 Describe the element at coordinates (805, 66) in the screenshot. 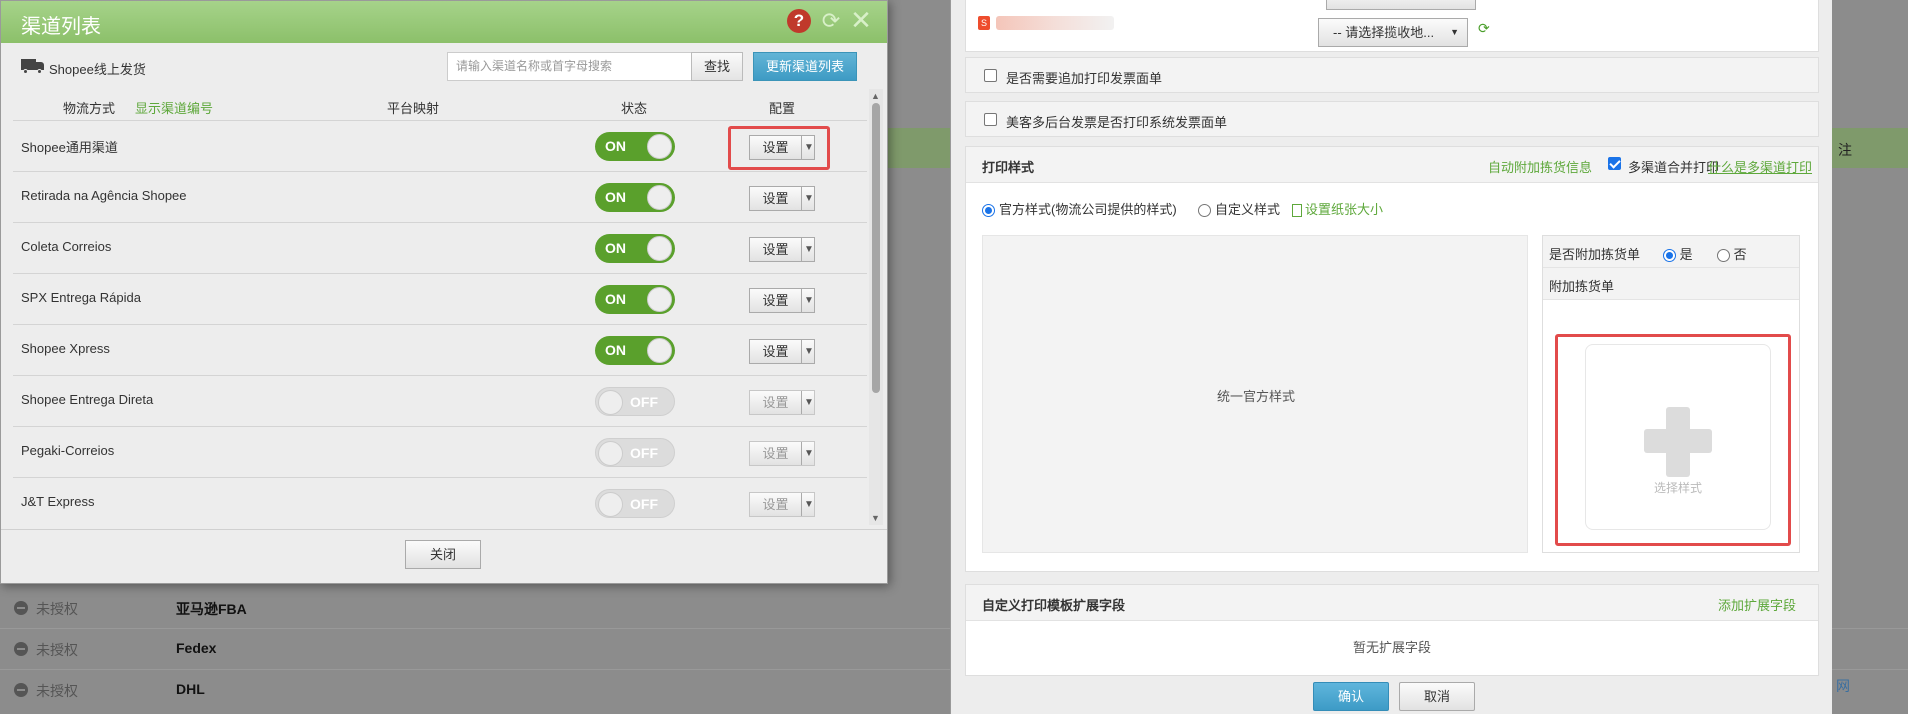

I see `update-channel-list-button: 更新渠道列表` at that location.